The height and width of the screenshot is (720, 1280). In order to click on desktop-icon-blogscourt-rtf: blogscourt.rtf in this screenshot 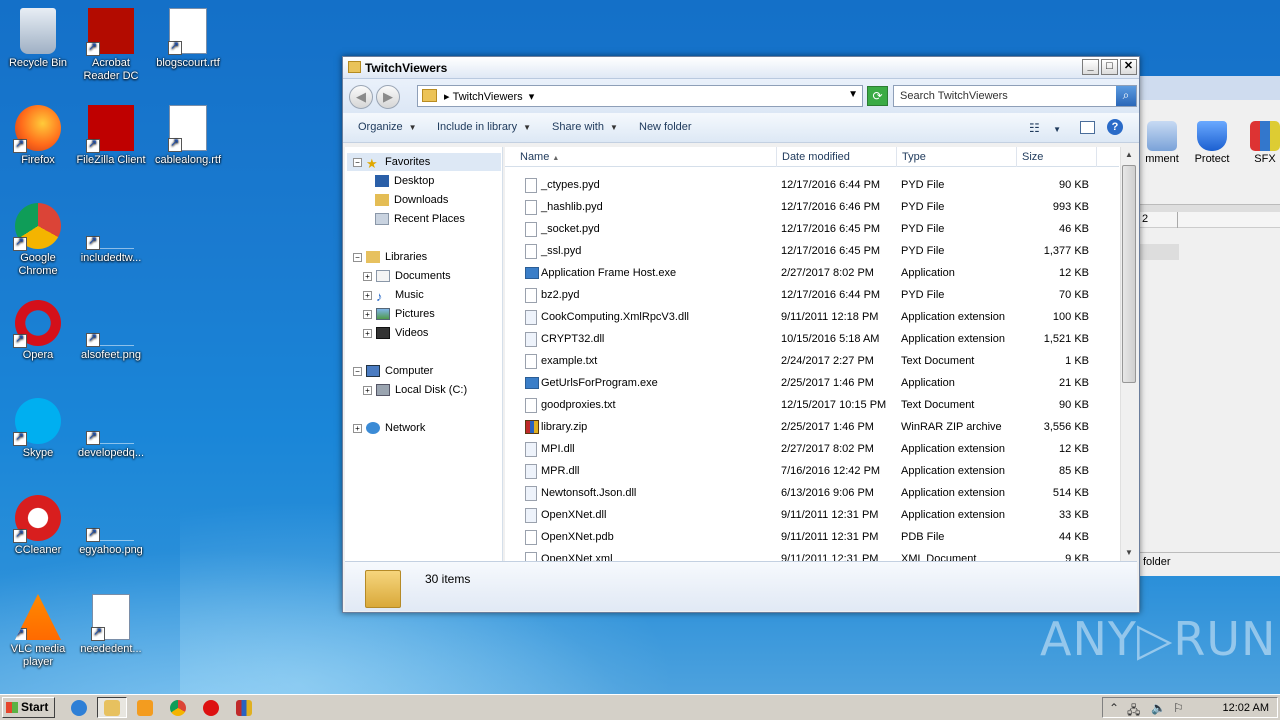, I will do `click(188, 39)`.